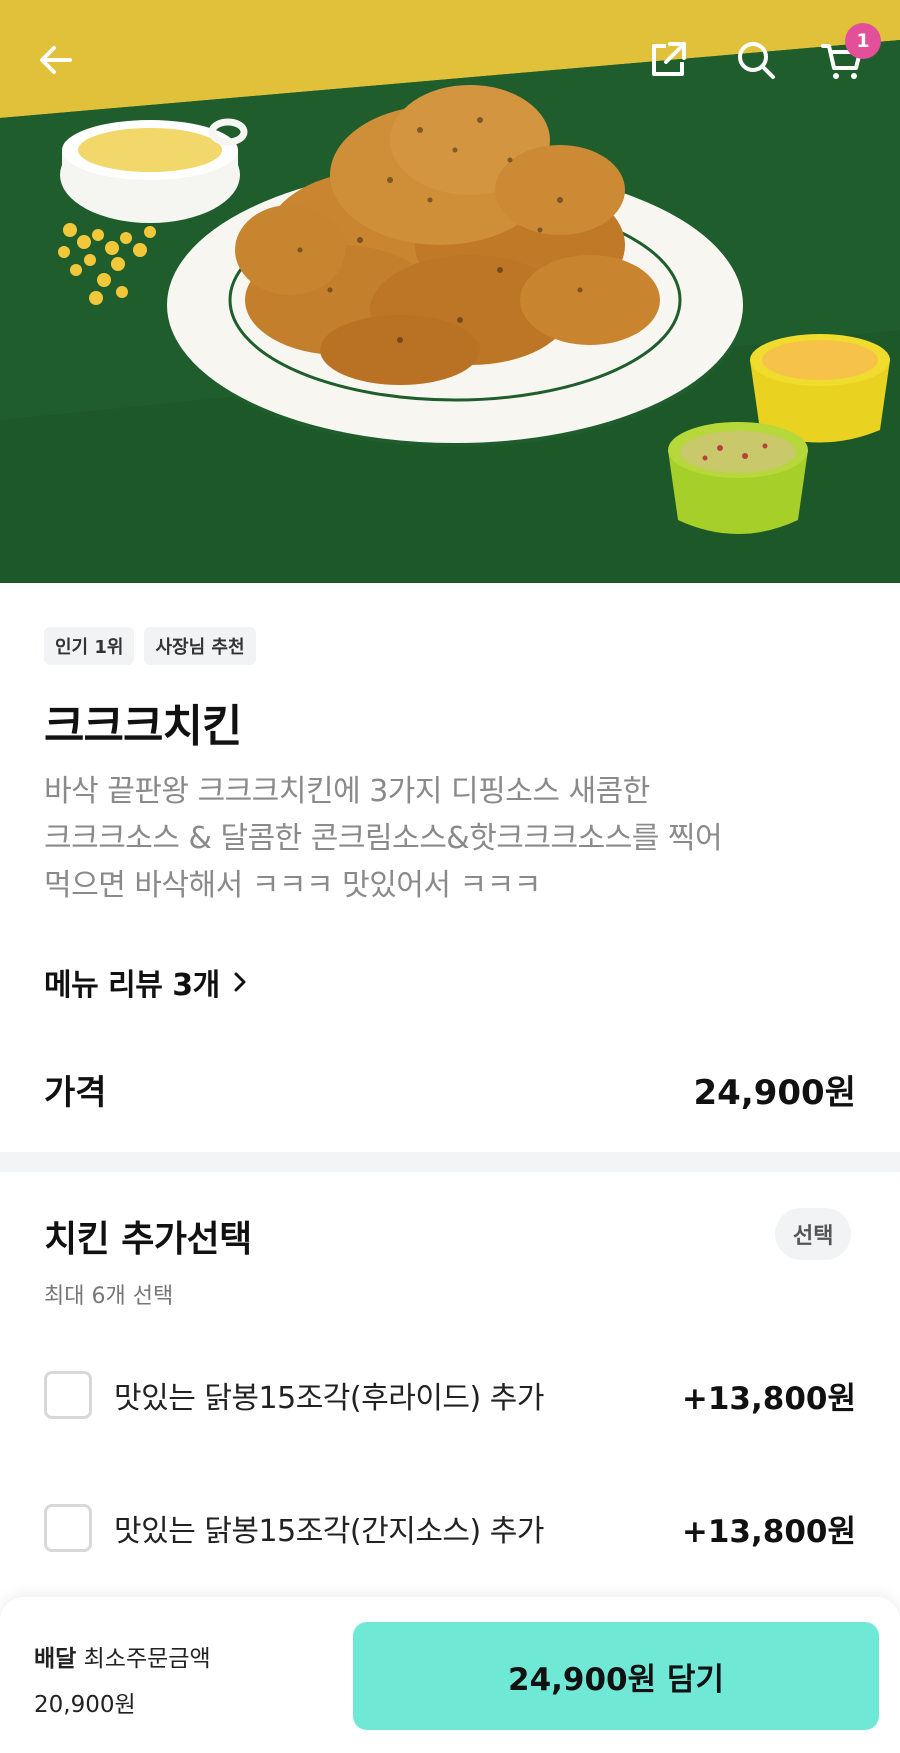 The height and width of the screenshot is (1753, 900). What do you see at coordinates (616, 1676) in the screenshot?
I see `add-to-cart-button: 24,900원 담기` at bounding box center [616, 1676].